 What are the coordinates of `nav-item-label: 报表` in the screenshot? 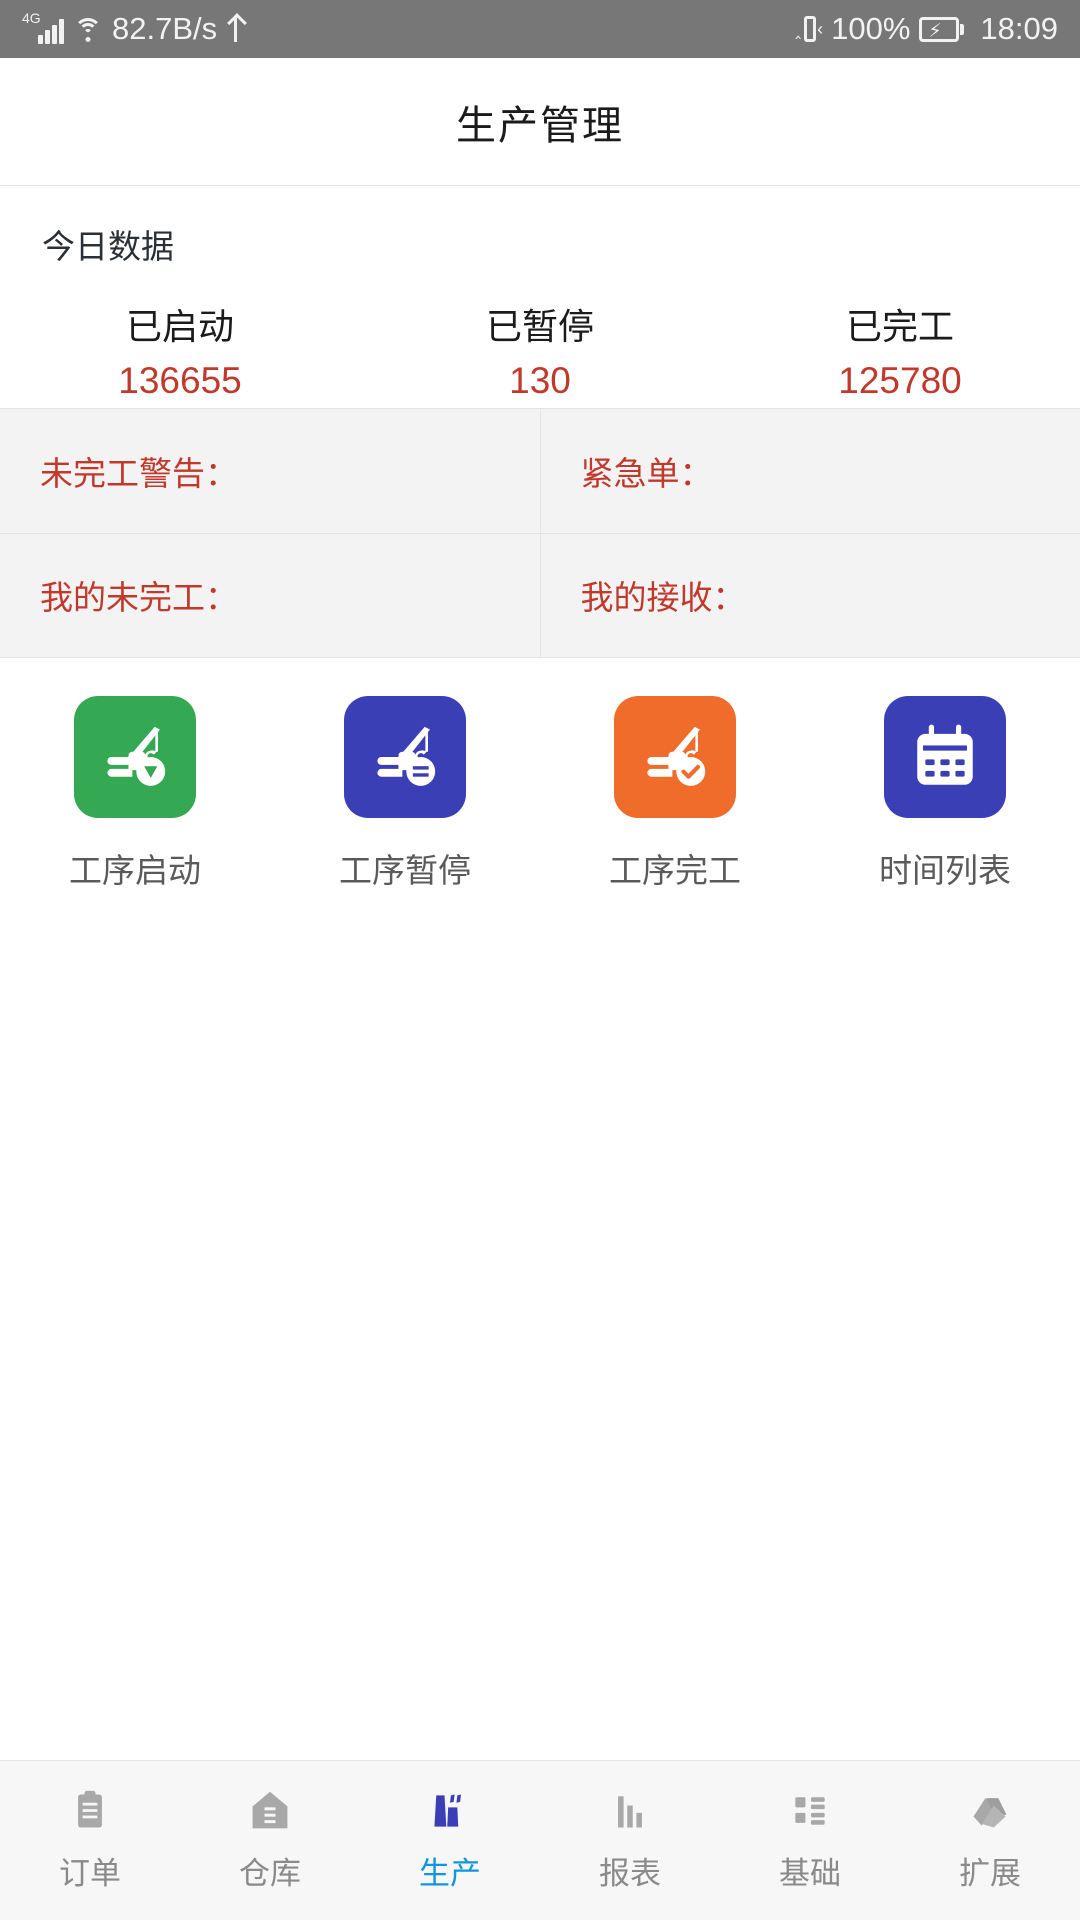 It's located at (630, 1873).